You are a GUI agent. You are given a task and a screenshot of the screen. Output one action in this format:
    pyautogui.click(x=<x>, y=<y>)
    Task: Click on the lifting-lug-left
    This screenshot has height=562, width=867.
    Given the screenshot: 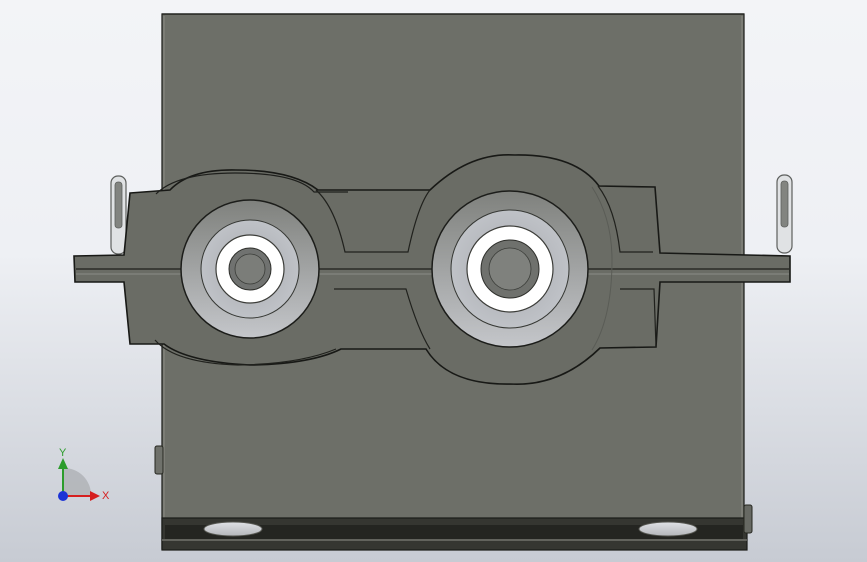 What is the action you would take?
    pyautogui.click(x=118, y=215)
    